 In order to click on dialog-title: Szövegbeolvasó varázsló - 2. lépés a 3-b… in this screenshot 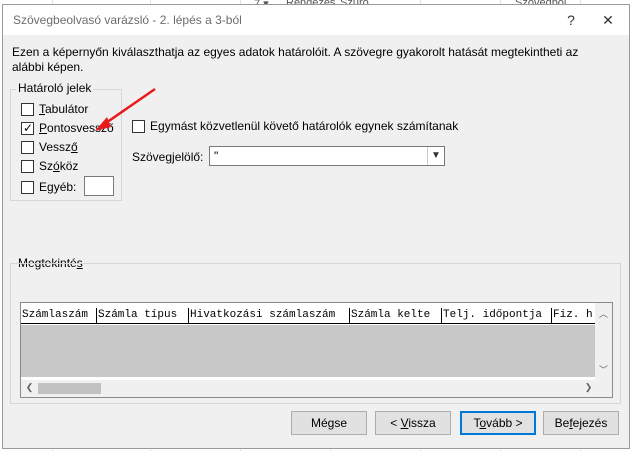, I will do `click(127, 20)`.